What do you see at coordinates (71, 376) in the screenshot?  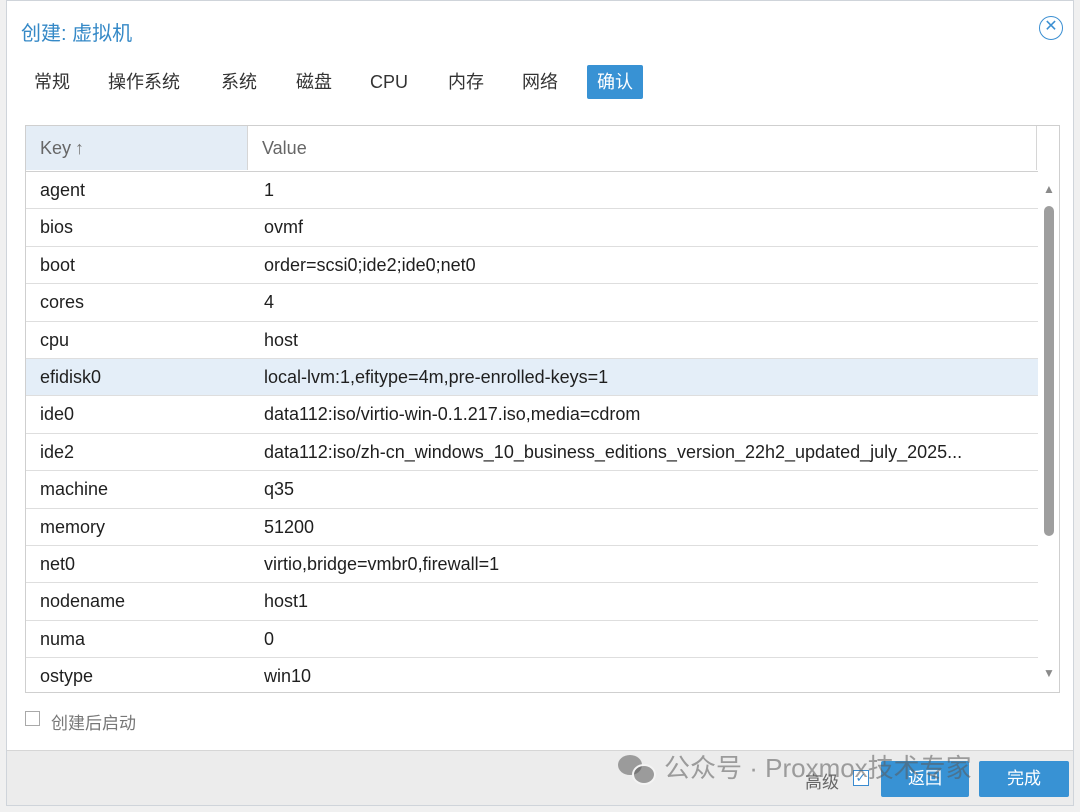 I see `row-key: efidisk0` at bounding box center [71, 376].